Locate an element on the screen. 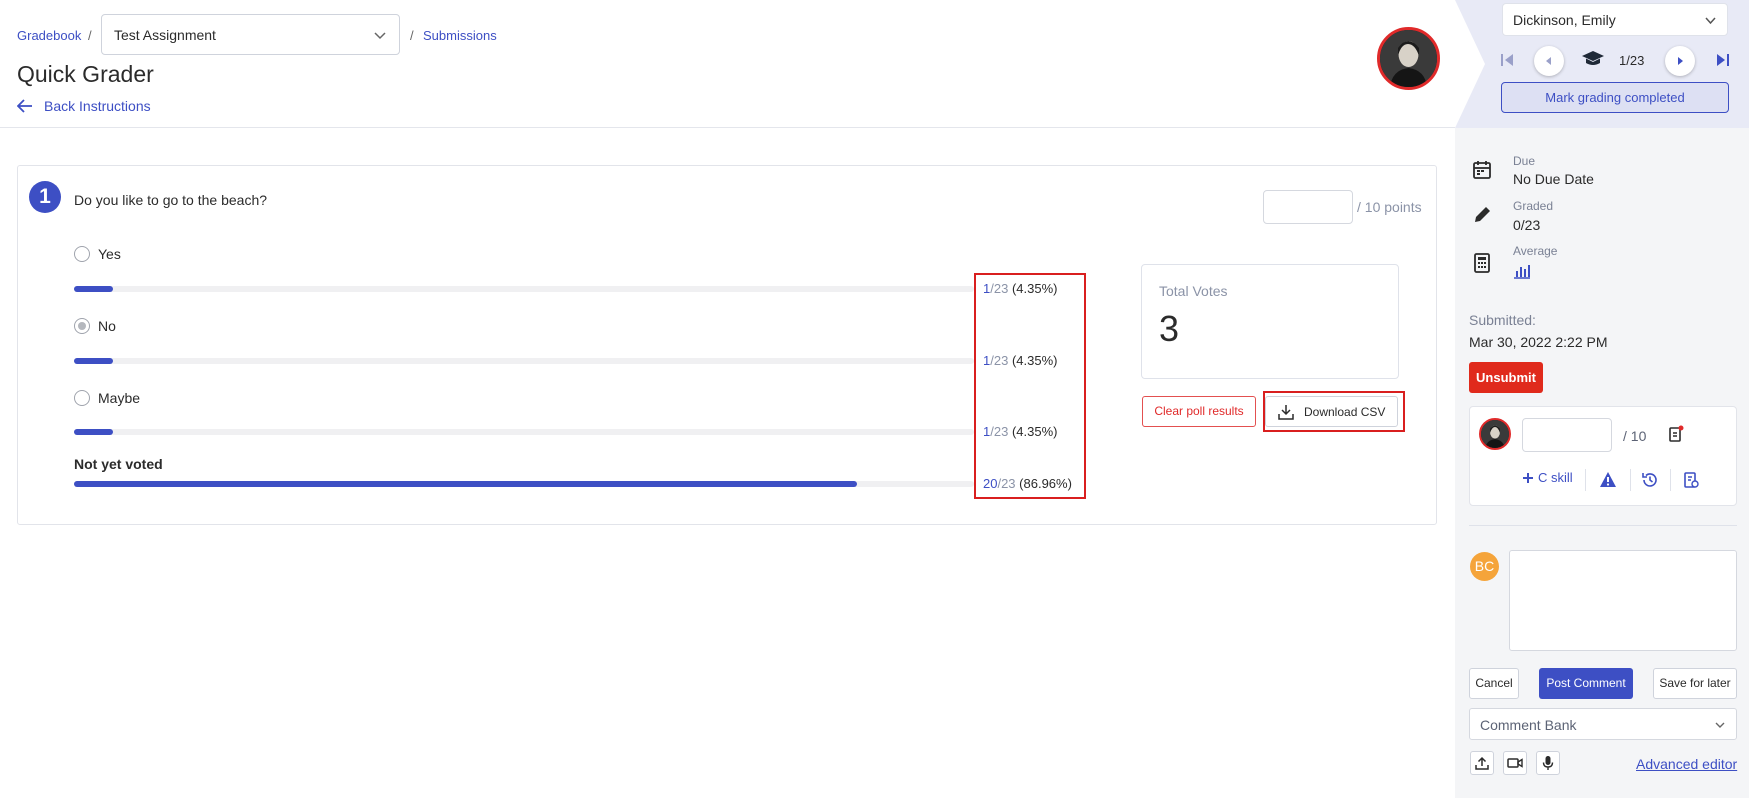 The height and width of the screenshot is (798, 1749). option-label: Maybe is located at coordinates (119, 398).